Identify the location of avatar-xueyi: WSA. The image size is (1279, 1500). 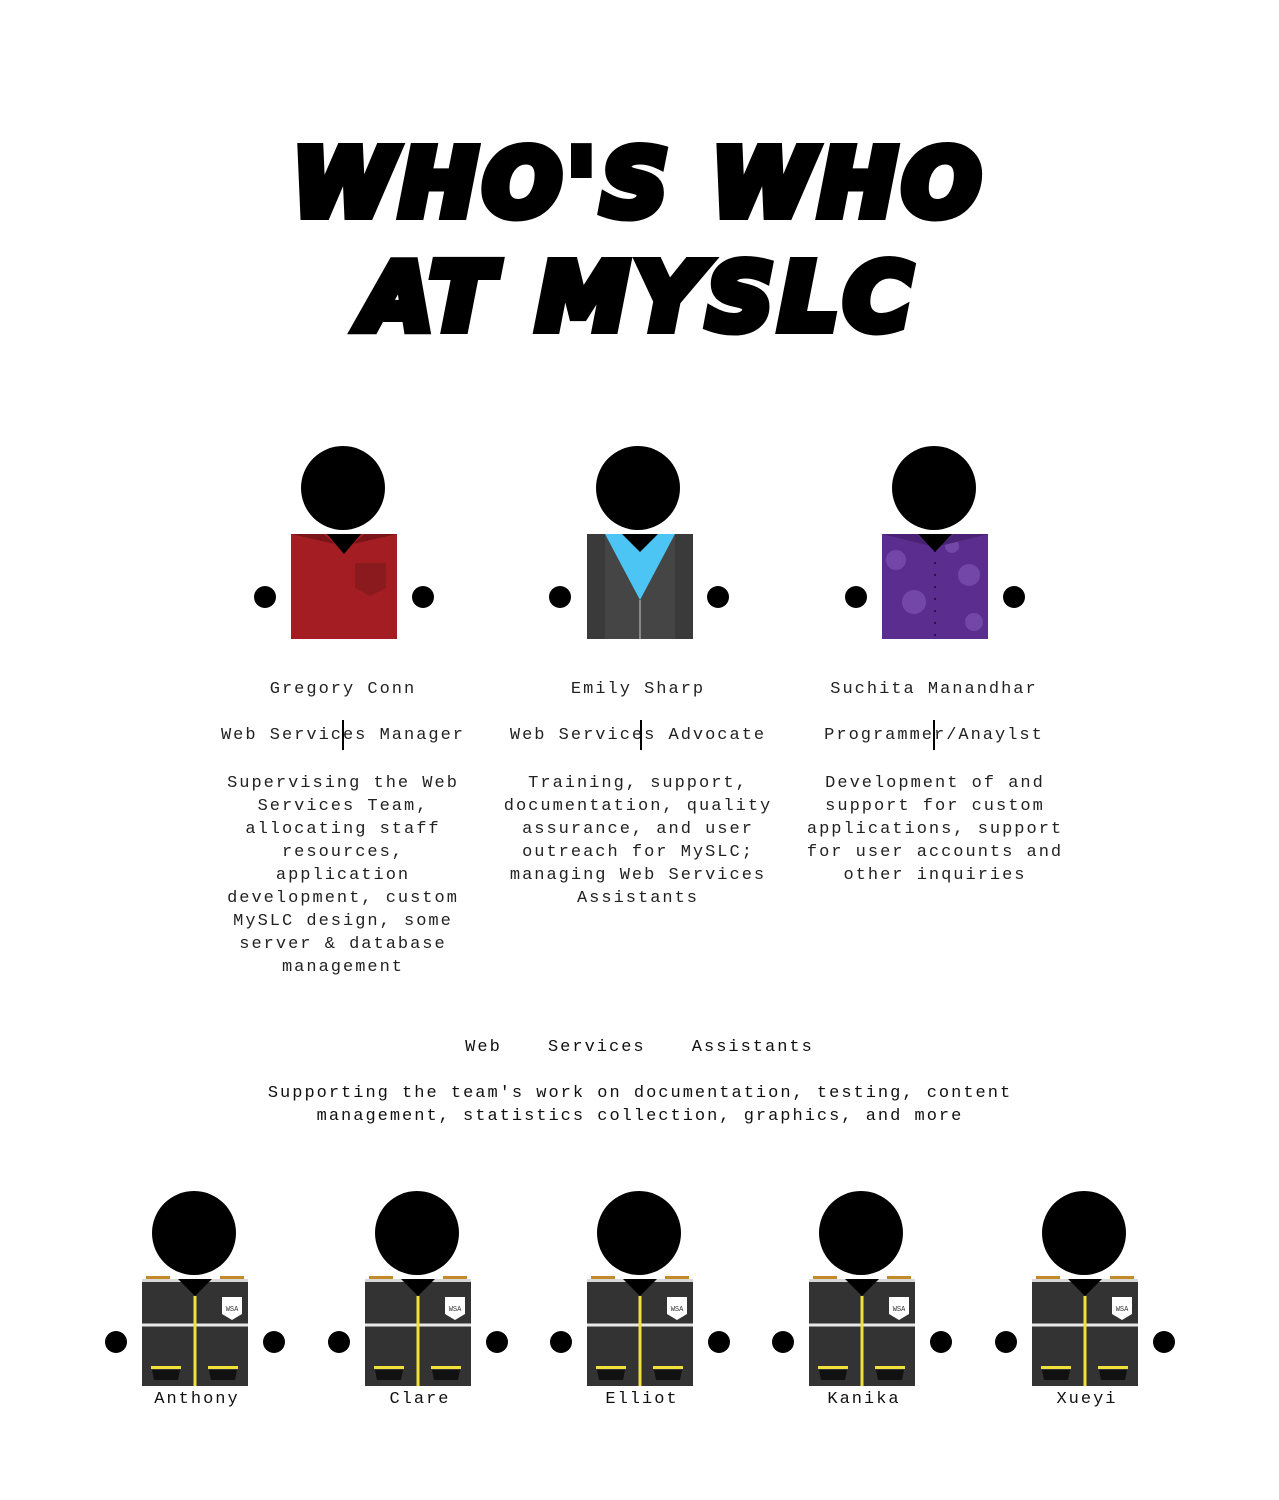
(1085, 1288).